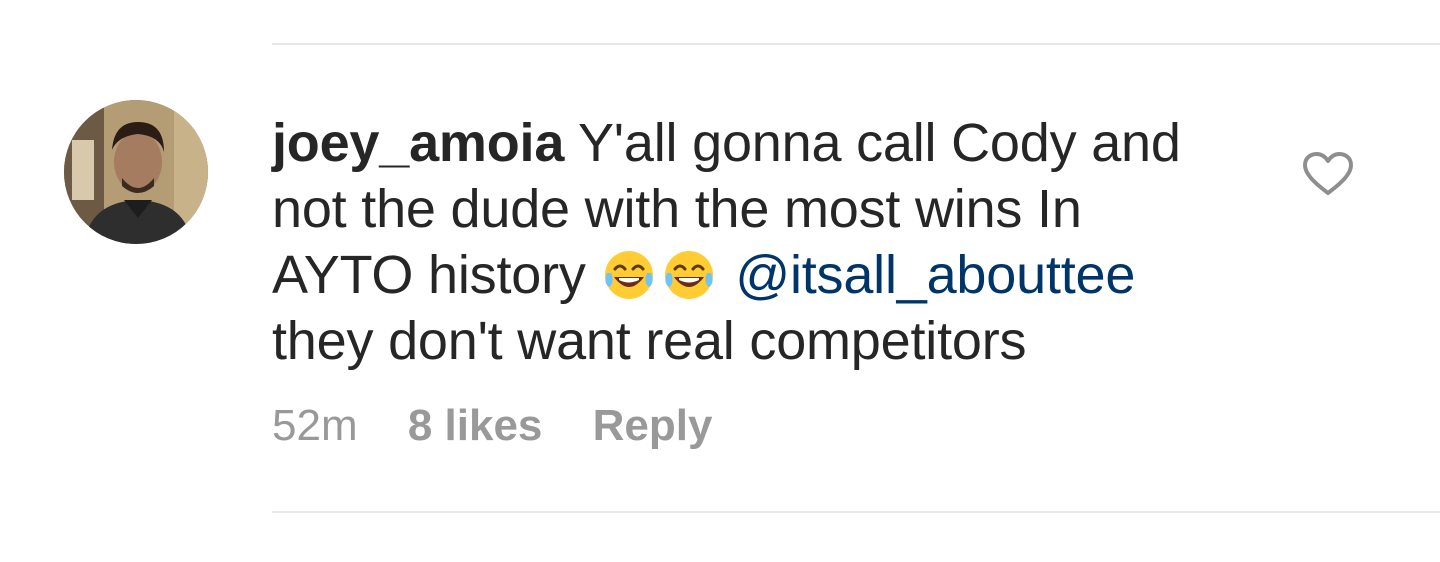 This screenshot has height=562, width=1440. I want to click on comment-time: 52m, so click(315, 425).